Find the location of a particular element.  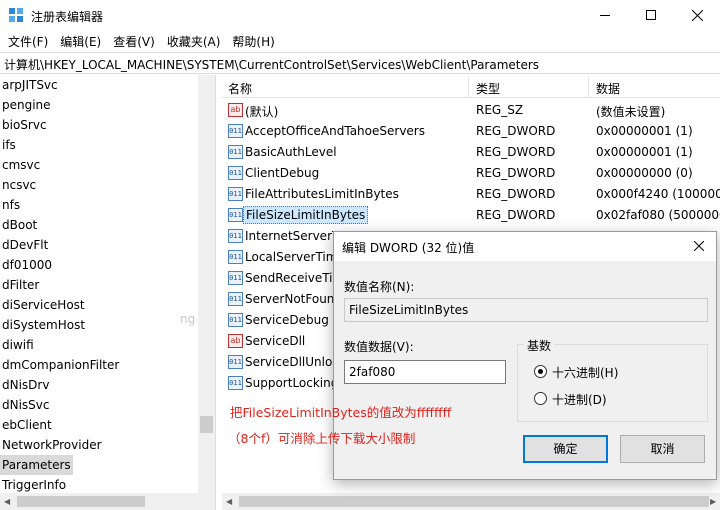

annotation-line-2: （8个f）可消除上传下载大小限制 is located at coordinates (322, 438).